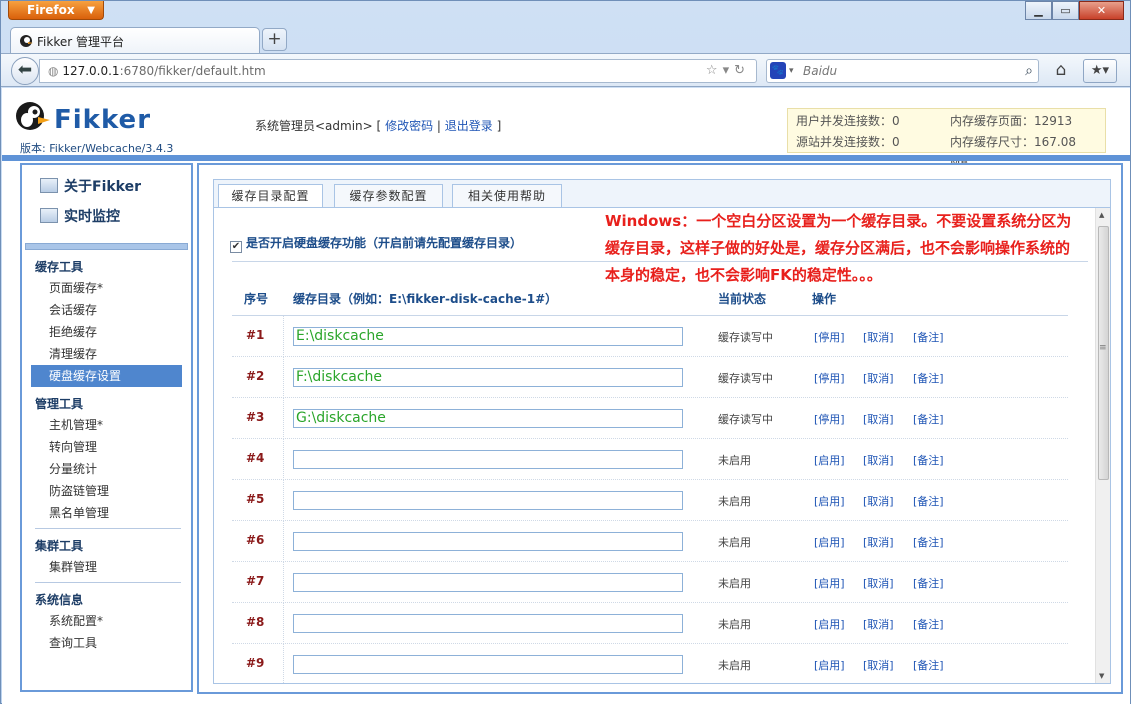 The width and height of the screenshot is (1131, 704). Describe the element at coordinates (108, 491) in the screenshot. I see `sidebar-item-hotlink: 防盗链管理` at that location.